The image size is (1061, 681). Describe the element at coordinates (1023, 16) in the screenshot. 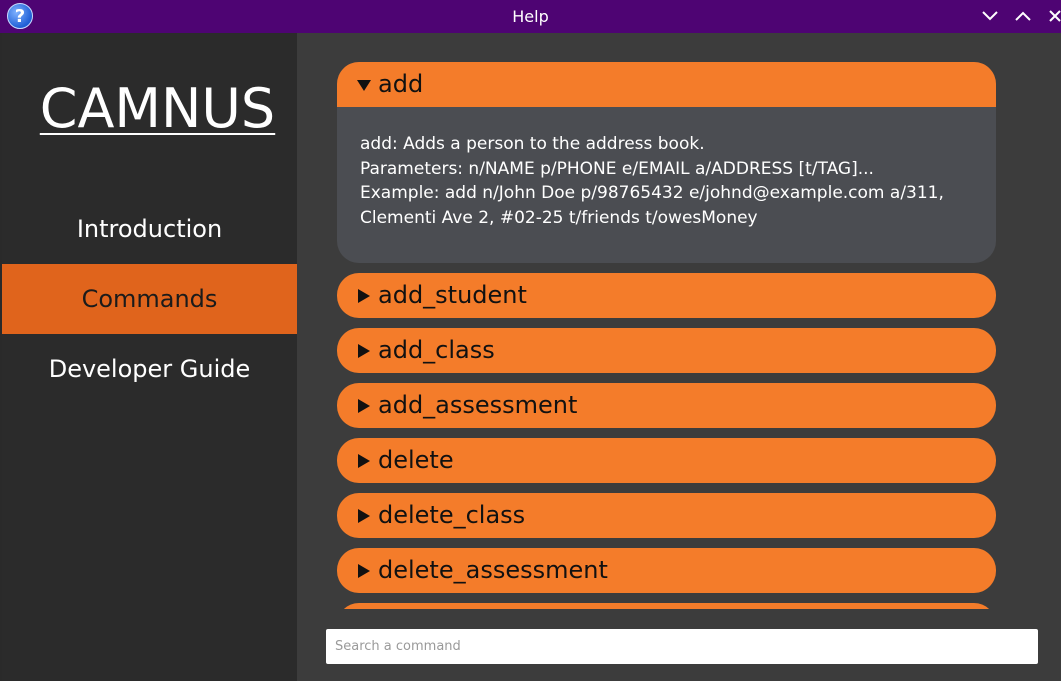

I see `maximize-icon` at that location.